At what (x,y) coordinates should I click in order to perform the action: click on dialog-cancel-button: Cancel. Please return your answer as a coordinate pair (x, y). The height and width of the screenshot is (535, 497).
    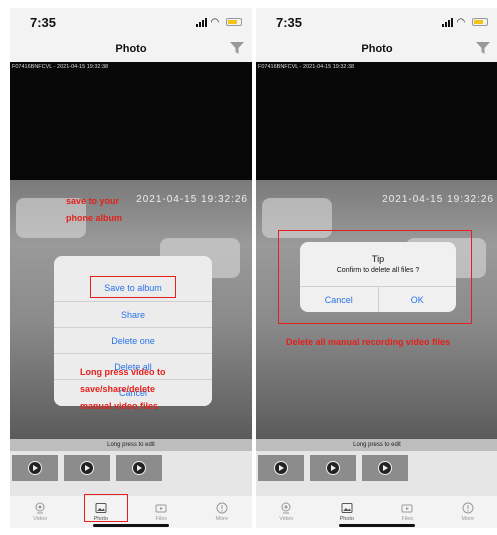
    Looking at the image, I should click on (339, 299).